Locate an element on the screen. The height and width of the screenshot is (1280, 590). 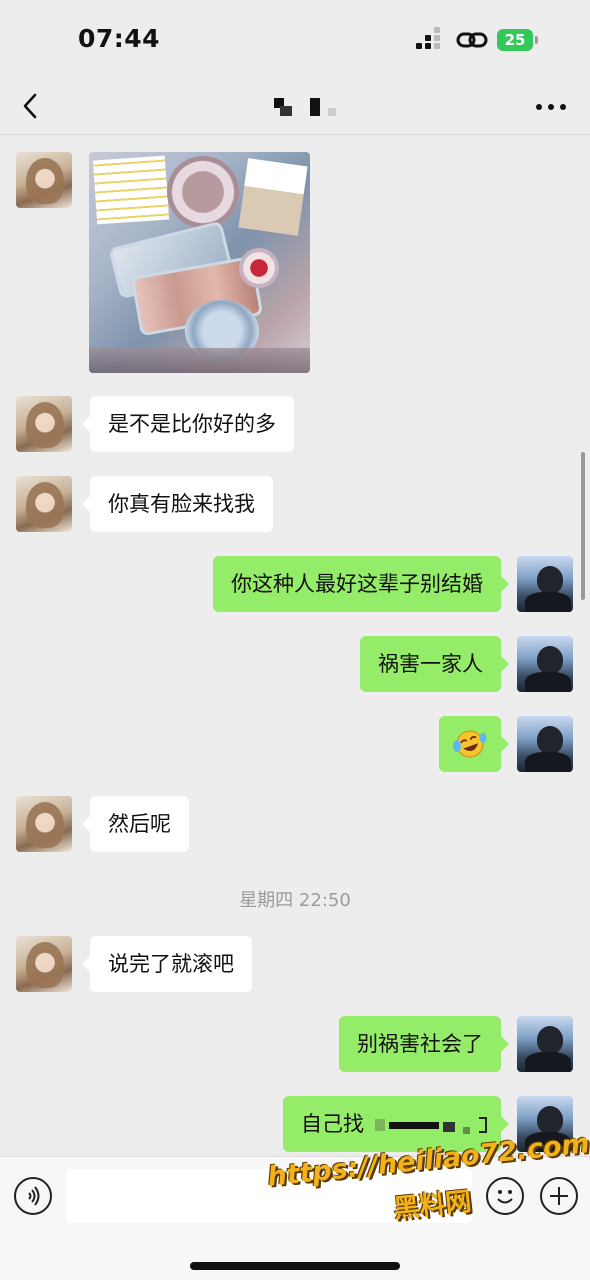
back-button is located at coordinates (32, 106).